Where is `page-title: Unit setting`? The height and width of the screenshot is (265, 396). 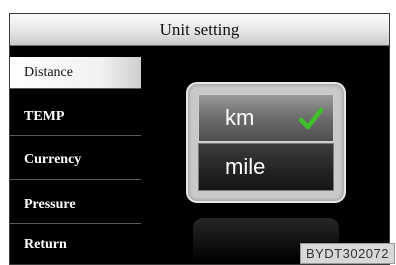 page-title: Unit setting is located at coordinates (199, 29).